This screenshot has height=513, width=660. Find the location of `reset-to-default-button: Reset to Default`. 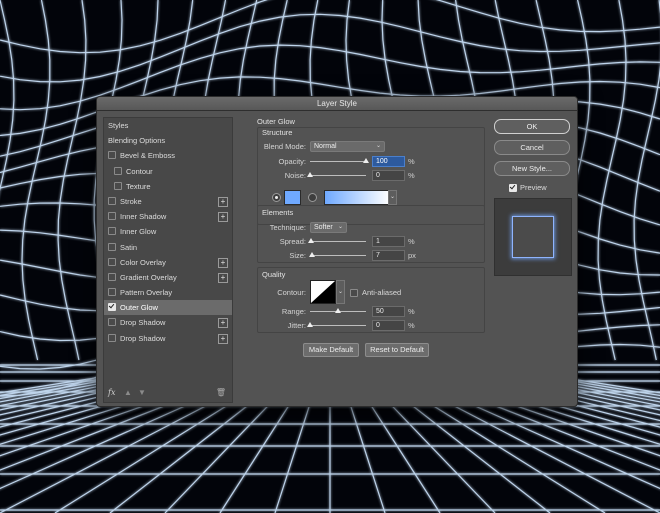

reset-to-default-button: Reset to Default is located at coordinates (397, 350).